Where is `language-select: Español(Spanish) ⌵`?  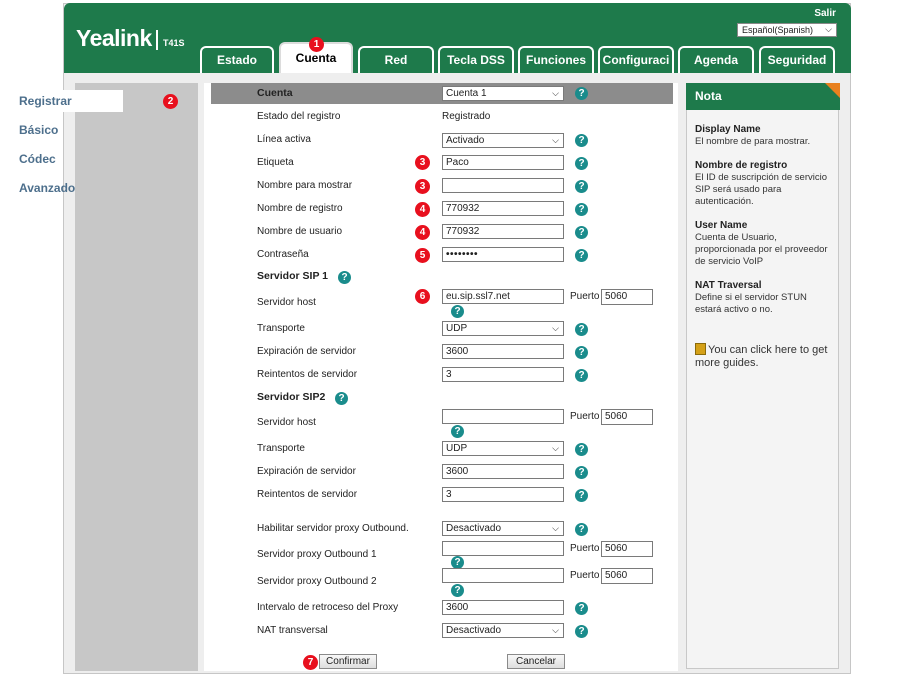
language-select: Español(Spanish) ⌵ is located at coordinates (787, 30).